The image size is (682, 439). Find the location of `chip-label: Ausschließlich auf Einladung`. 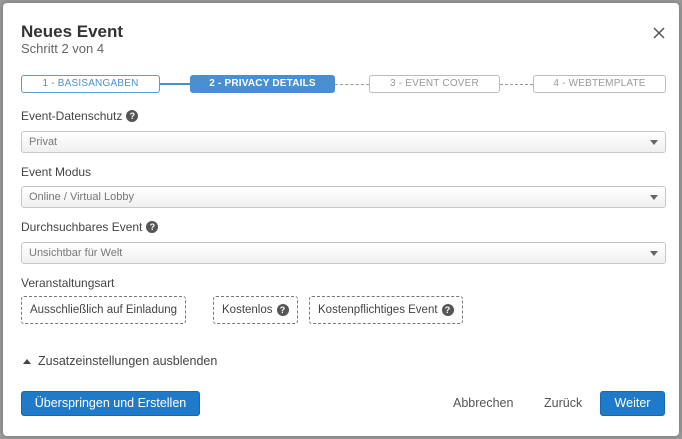

chip-label: Ausschließlich auf Einladung is located at coordinates (104, 310).